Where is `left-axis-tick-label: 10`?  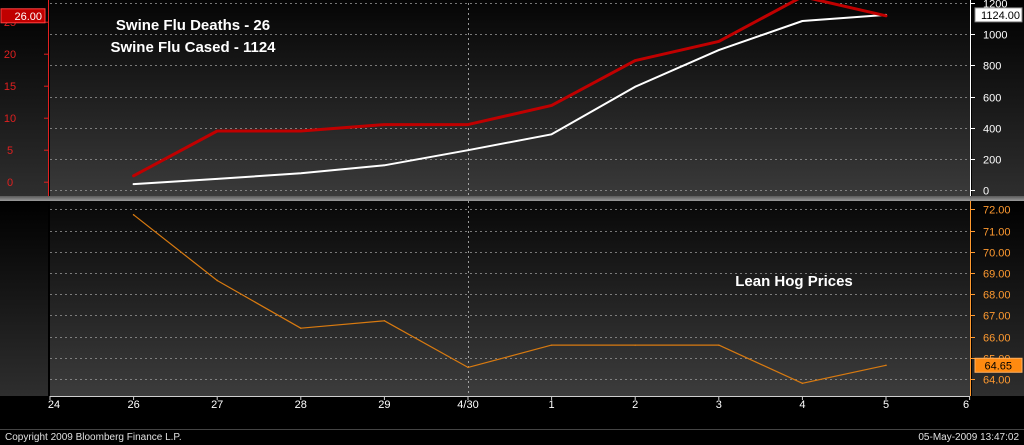
left-axis-tick-label: 10 is located at coordinates (10, 119).